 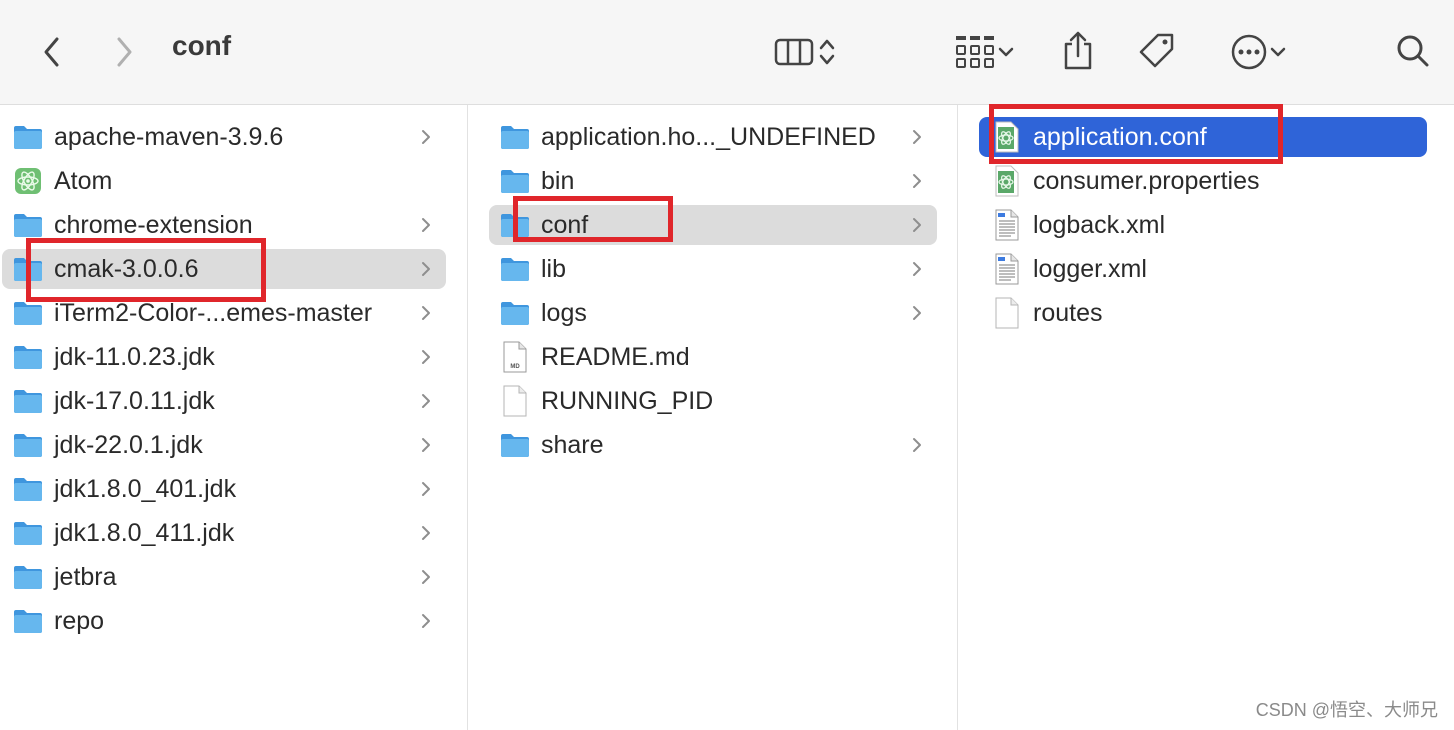 What do you see at coordinates (224, 137) in the screenshot?
I see `list-item: apache-maven-3.9.6` at bounding box center [224, 137].